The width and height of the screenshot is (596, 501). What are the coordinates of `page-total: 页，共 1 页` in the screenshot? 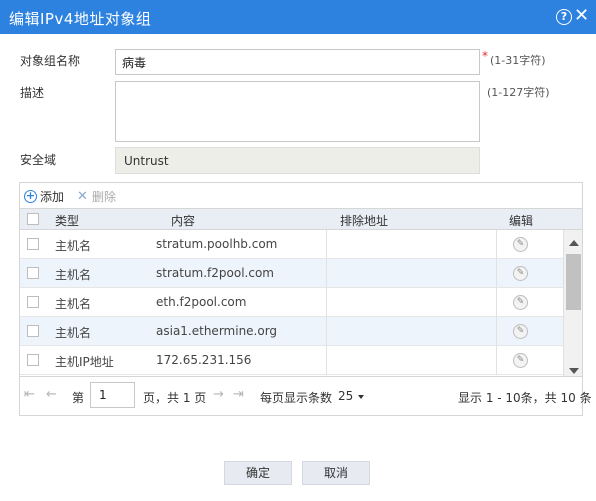 It's located at (175, 398).